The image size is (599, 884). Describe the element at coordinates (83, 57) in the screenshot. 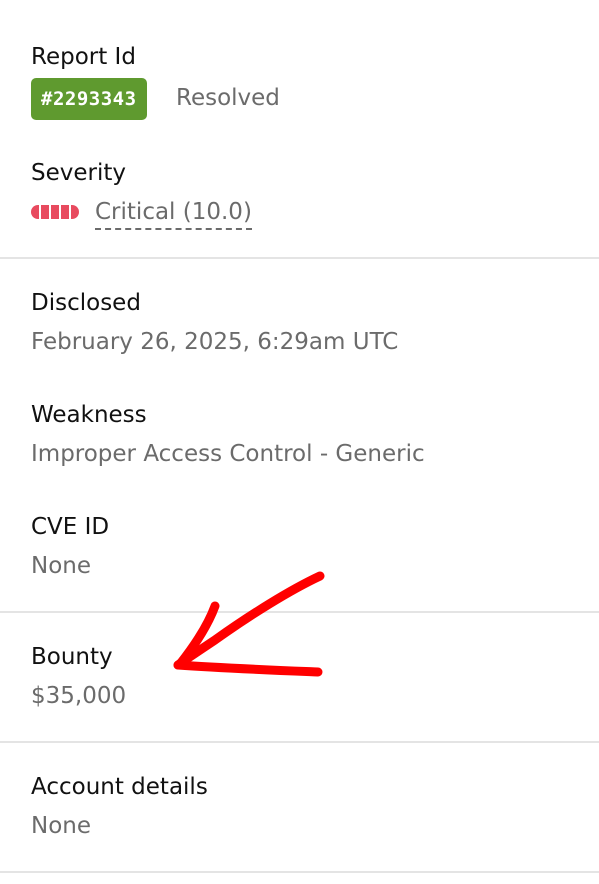

I see `report-id-label: Report Id` at that location.